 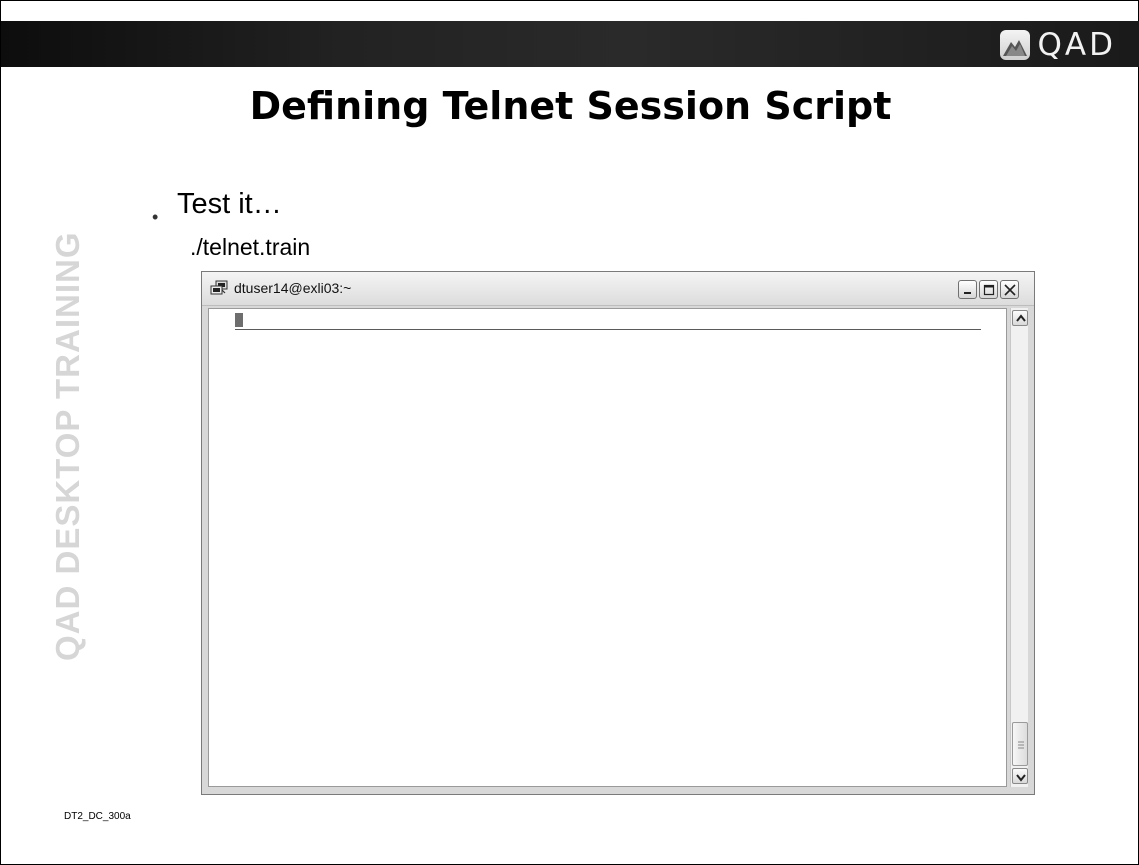 What do you see at coordinates (293, 288) in the screenshot?
I see `window-title: dtuser14@exli03:~` at bounding box center [293, 288].